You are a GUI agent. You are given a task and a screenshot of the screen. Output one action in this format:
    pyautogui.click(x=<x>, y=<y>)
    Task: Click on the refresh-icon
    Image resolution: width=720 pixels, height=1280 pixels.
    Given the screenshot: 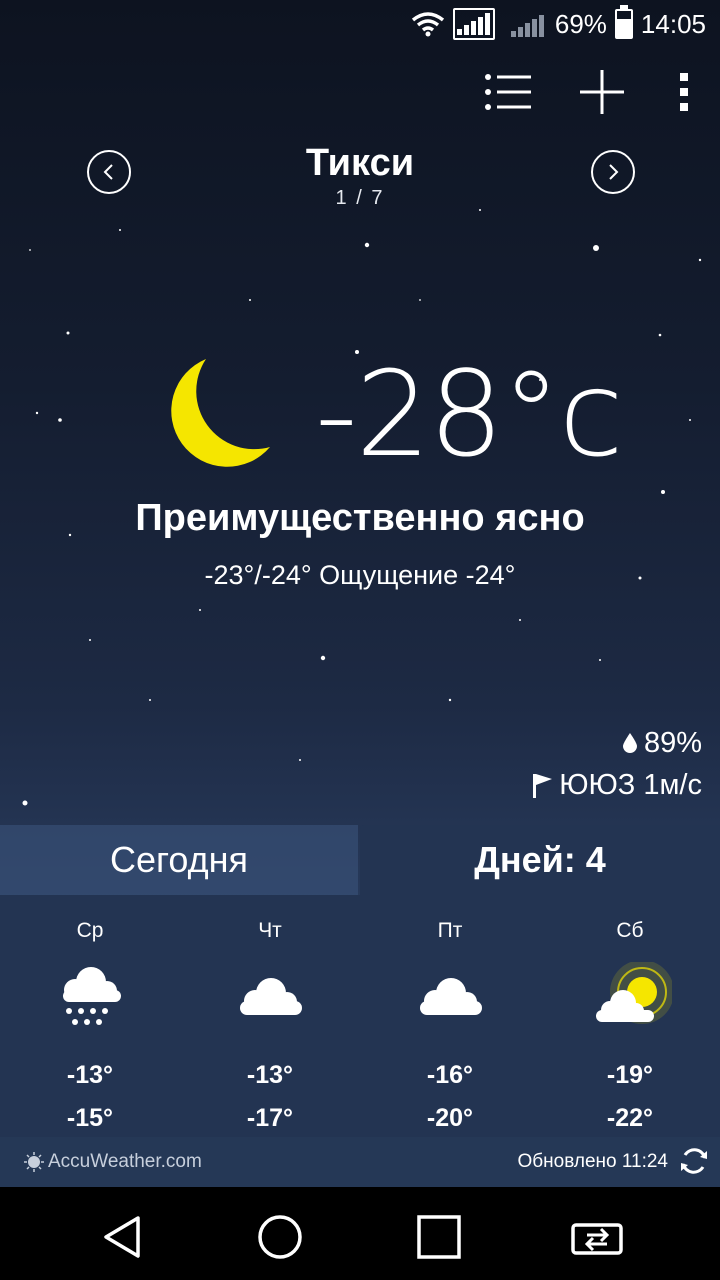 What is the action you would take?
    pyautogui.click(x=694, y=1161)
    